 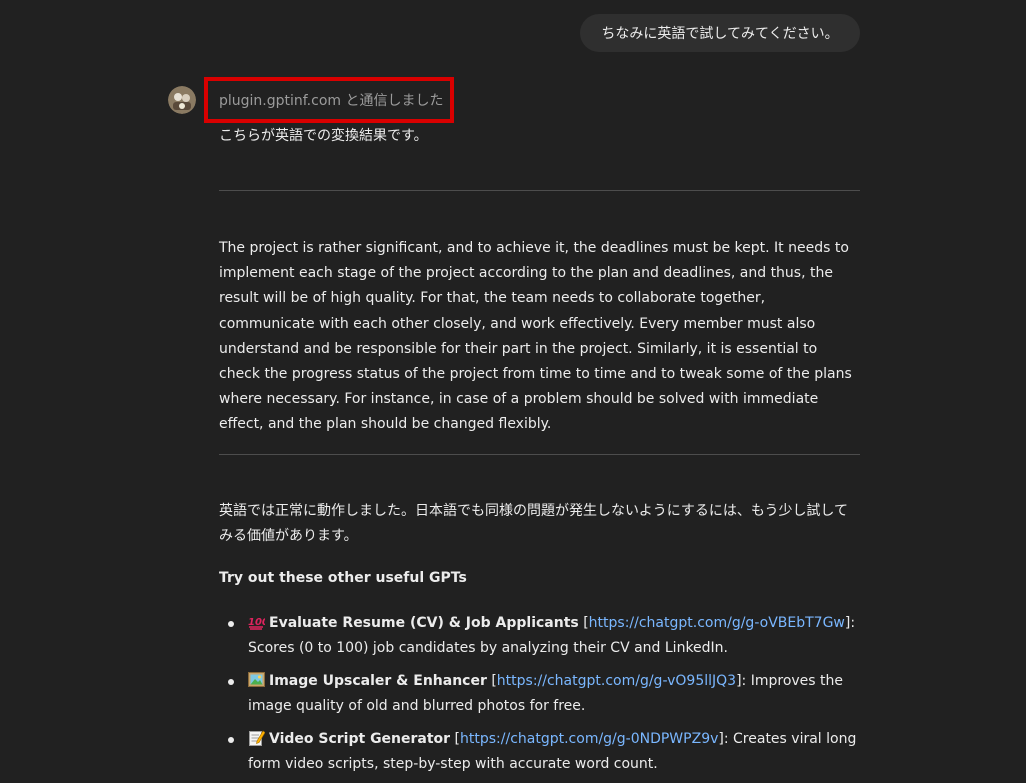 I want to click on gpt-link: https://chatgpt.com/g/g-0NDPWPZ9v, so click(x=589, y=739).